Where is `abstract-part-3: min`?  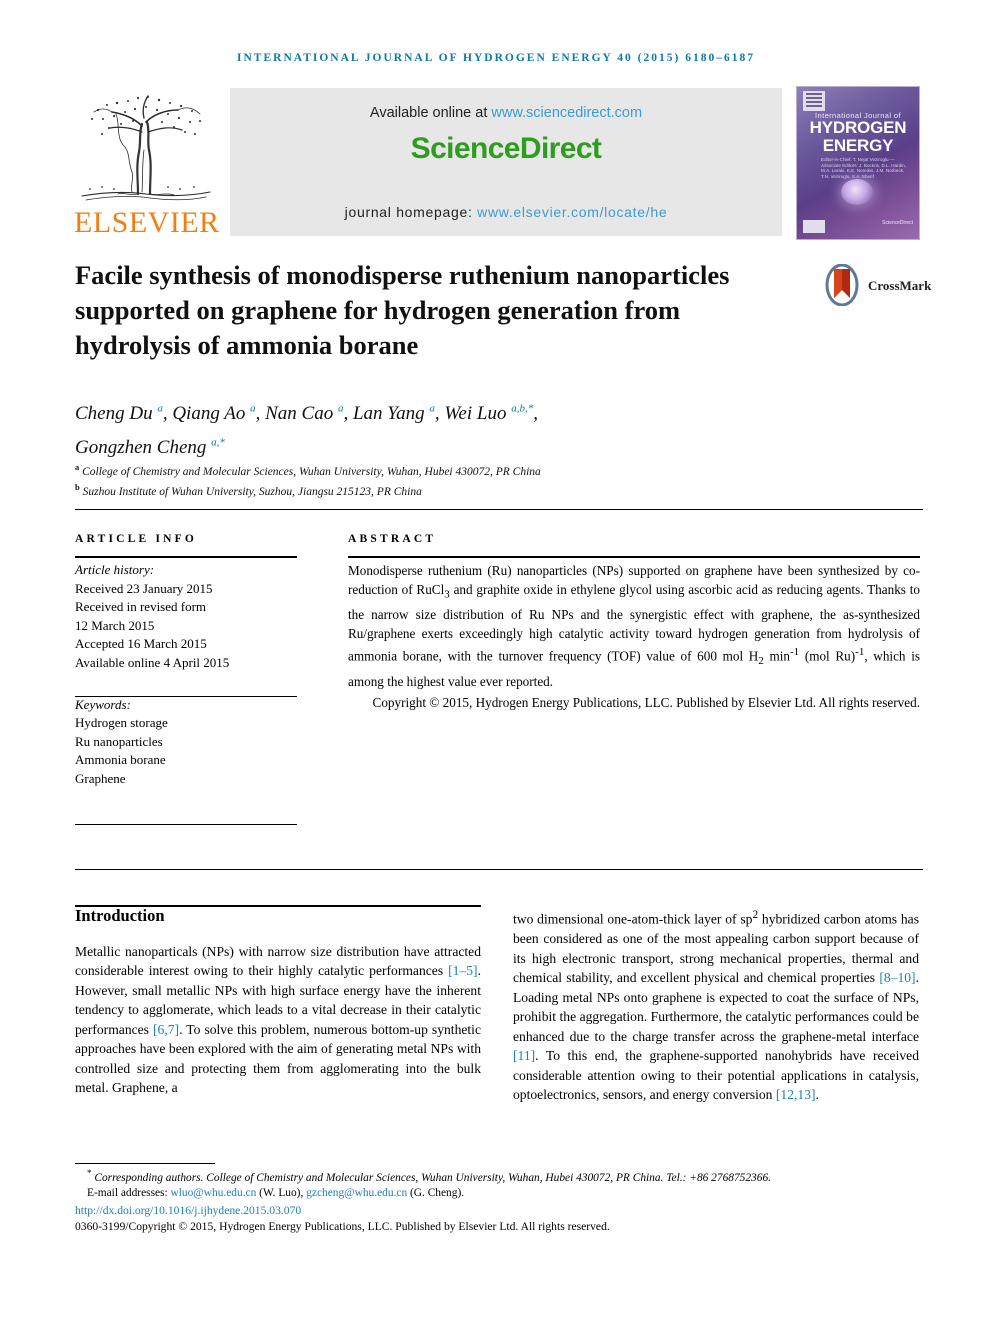
abstract-part-3: min is located at coordinates (776, 656).